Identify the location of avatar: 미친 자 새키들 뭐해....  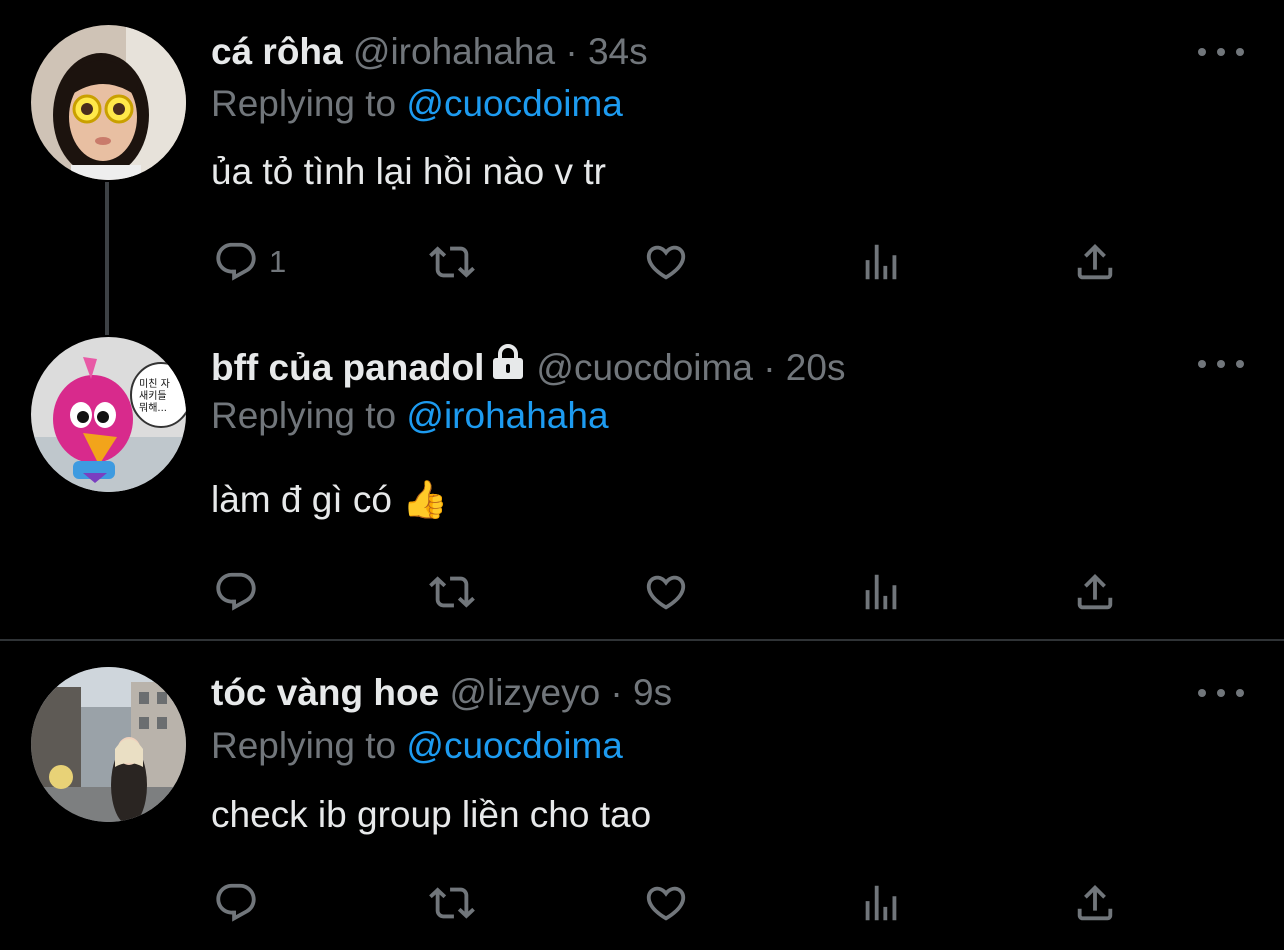
(108, 414).